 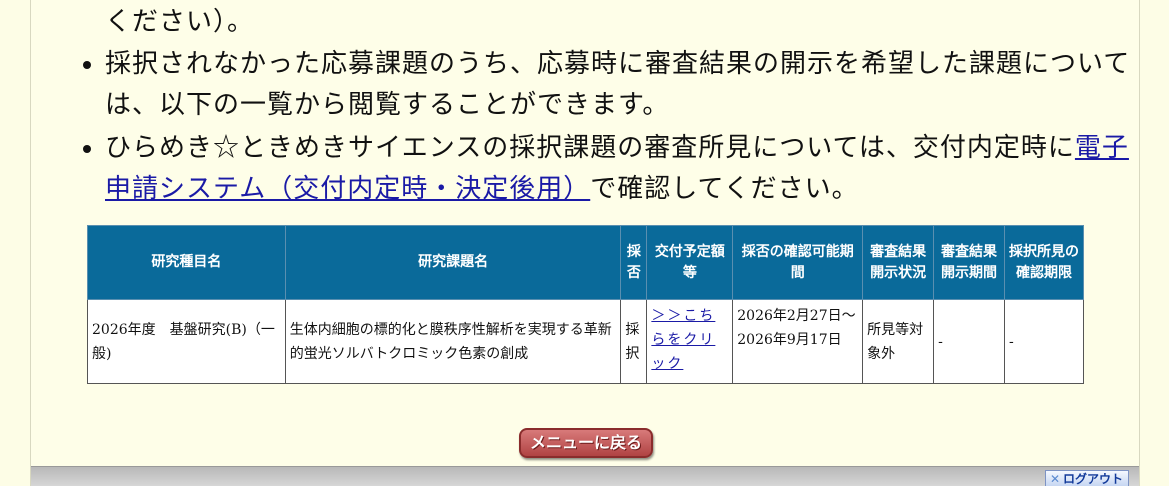 What do you see at coordinates (798, 262) in the screenshot?
I see `header-period: 採否の確認可能期間` at bounding box center [798, 262].